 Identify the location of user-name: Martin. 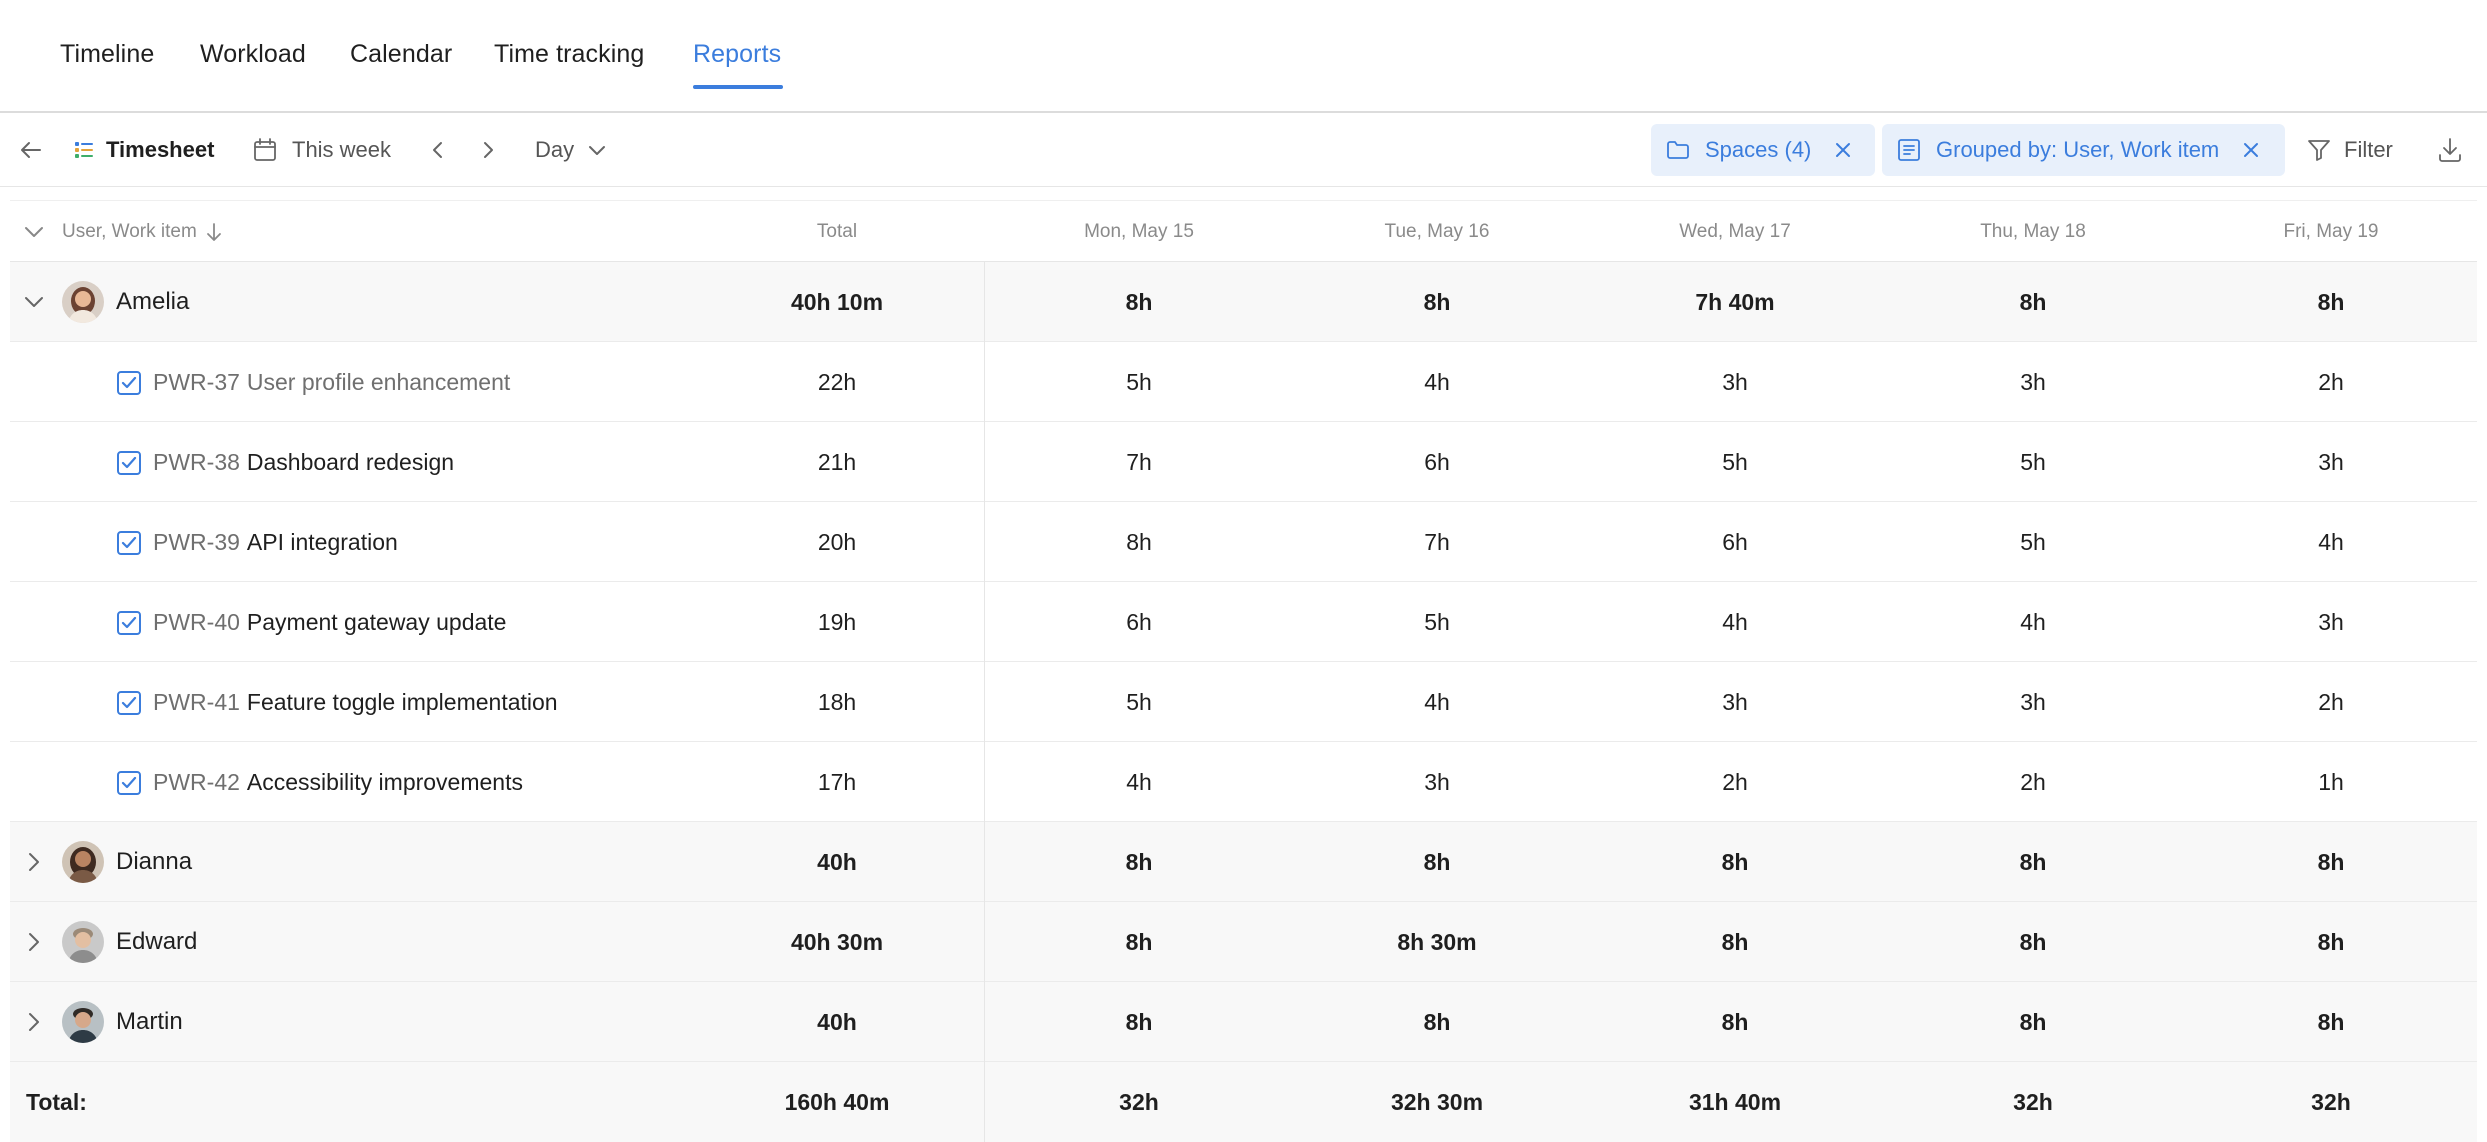
(149, 1021).